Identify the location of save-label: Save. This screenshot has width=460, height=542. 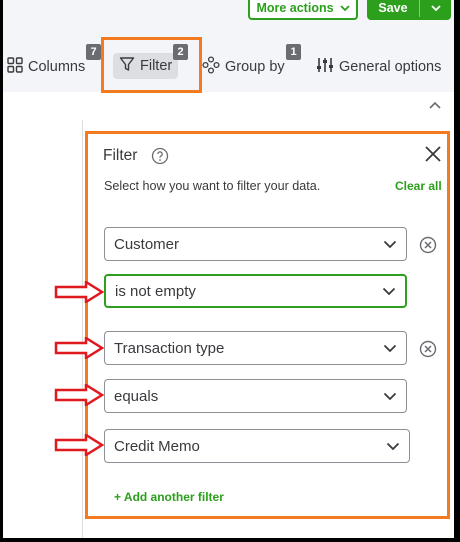
(393, 8).